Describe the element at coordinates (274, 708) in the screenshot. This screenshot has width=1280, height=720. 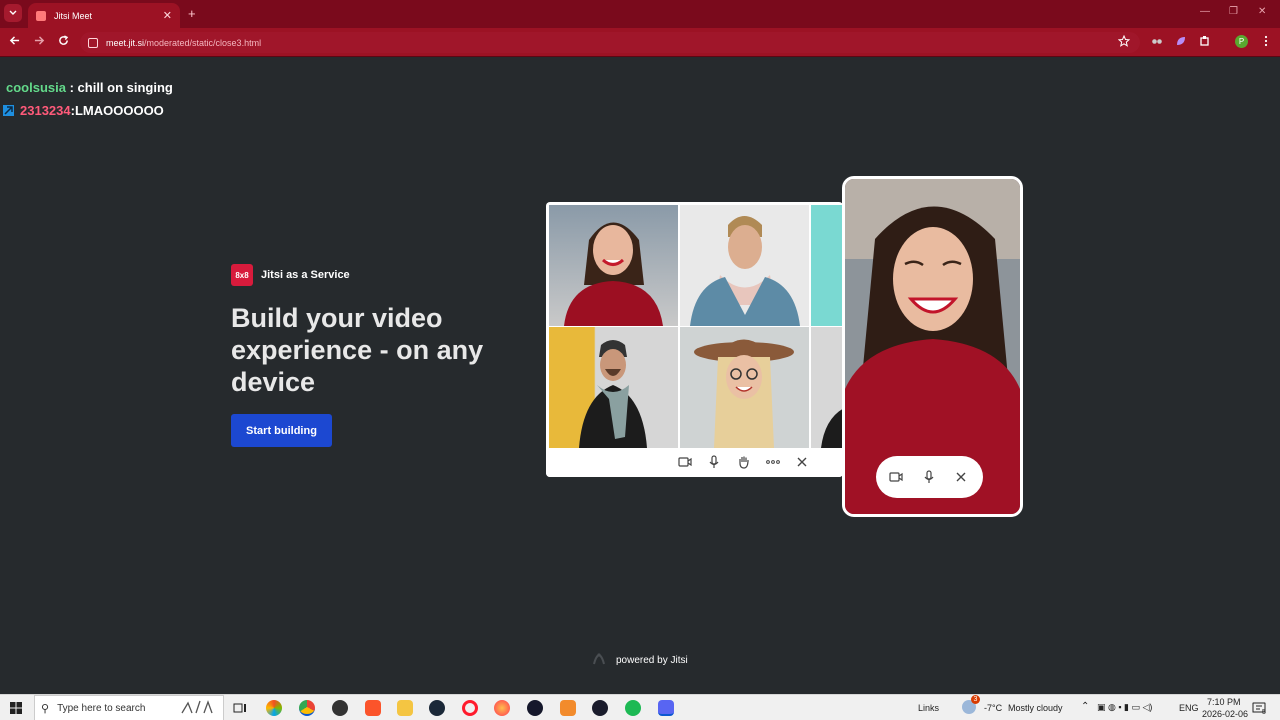
I see `copilot-icon` at that location.